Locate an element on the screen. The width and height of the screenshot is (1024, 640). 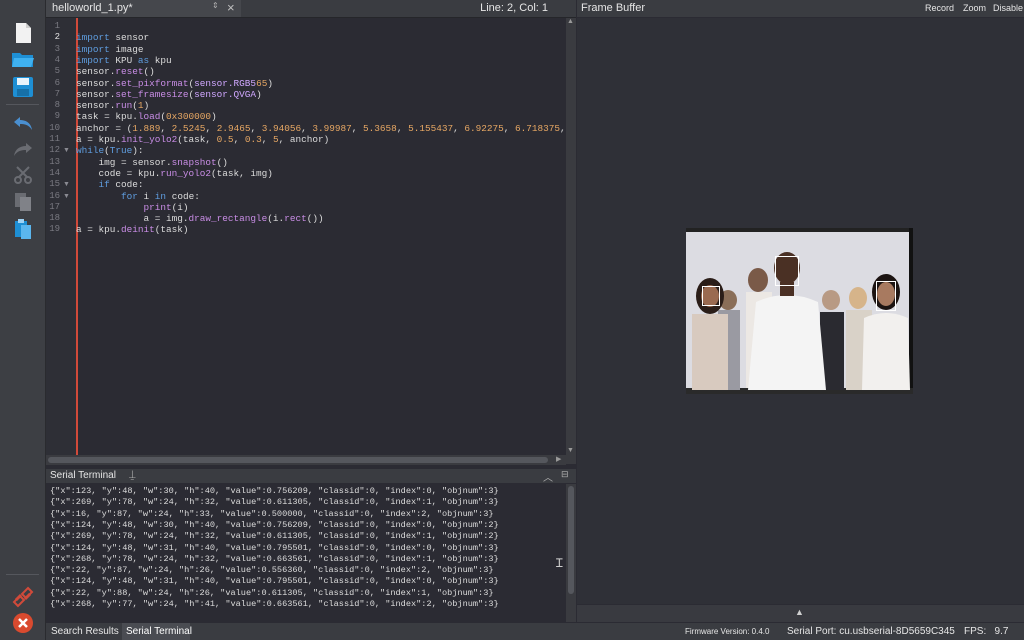
code-line: sensor.run(1) is located at coordinates (112, 105).